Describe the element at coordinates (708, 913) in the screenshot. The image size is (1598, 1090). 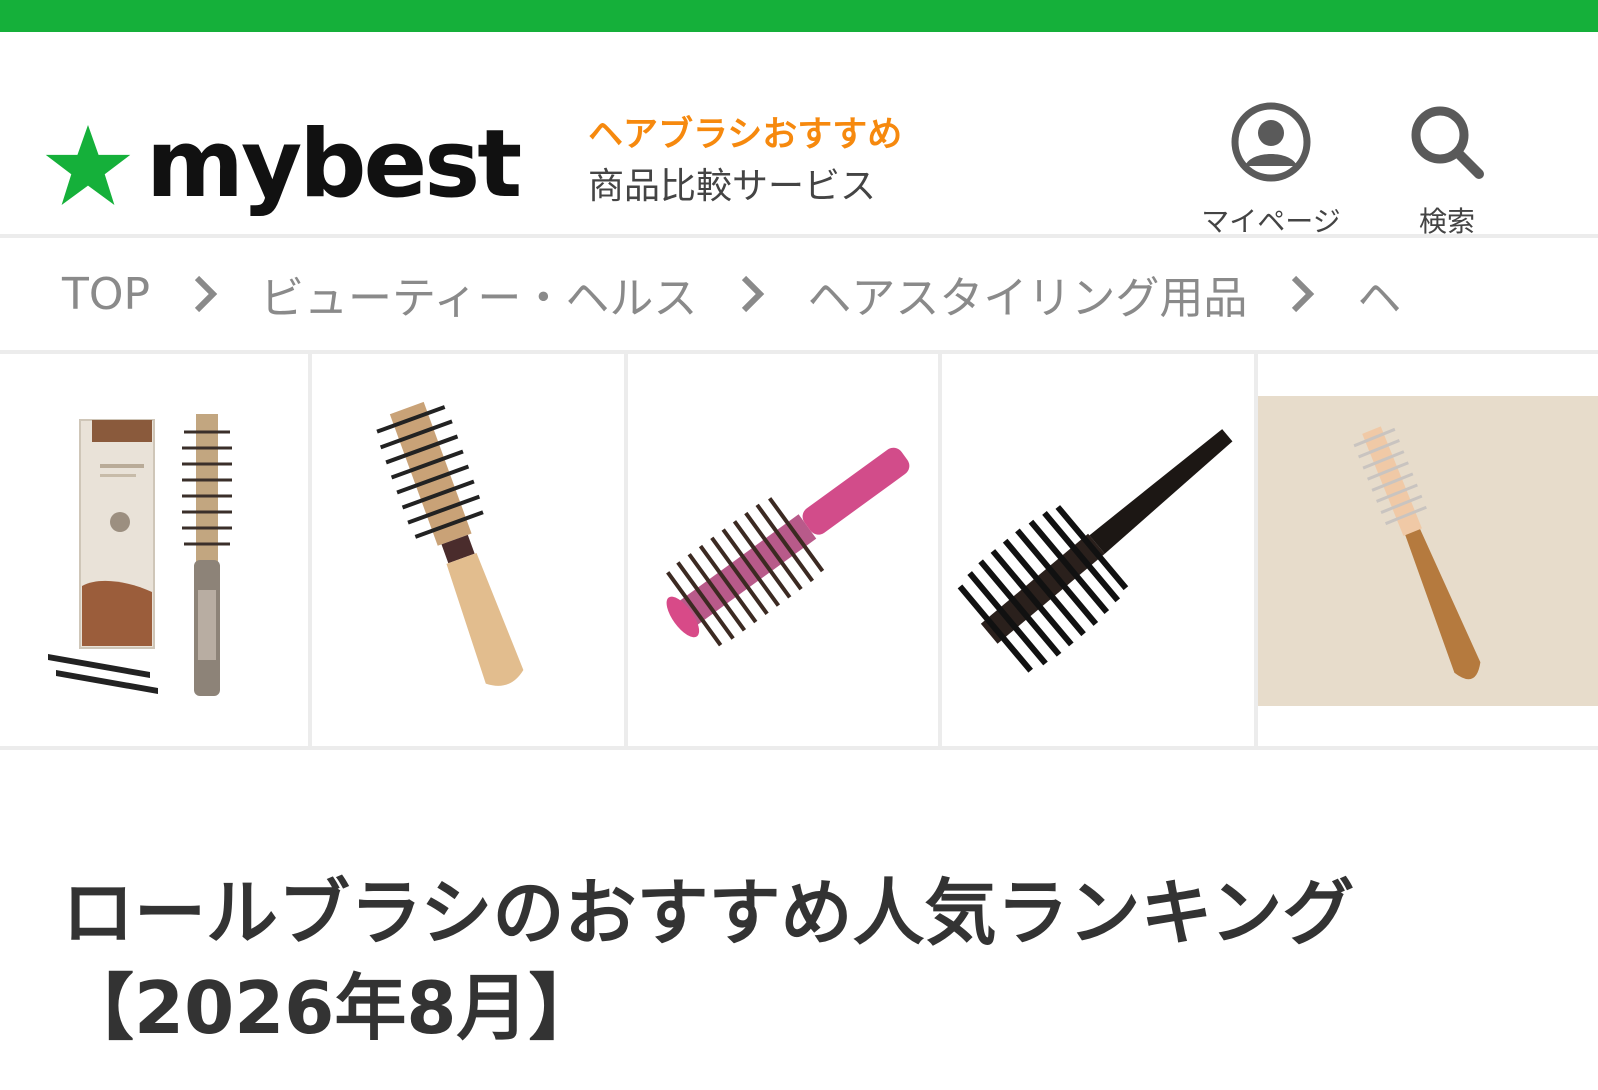
I see `page-title-line1: ロールブラシのおすすめ人気ランキング` at that location.